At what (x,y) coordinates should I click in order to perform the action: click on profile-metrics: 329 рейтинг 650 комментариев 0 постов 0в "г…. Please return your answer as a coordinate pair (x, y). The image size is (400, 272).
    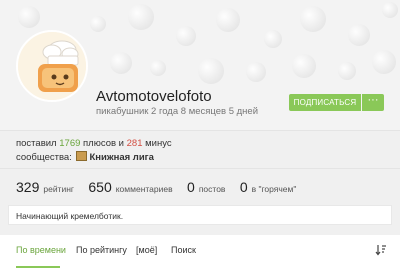
    Looking at the image, I should click on (162, 187).